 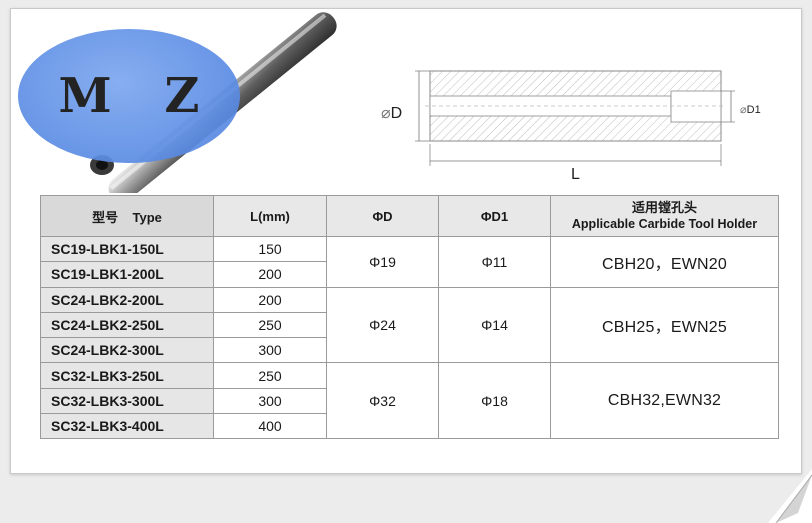 I want to click on holder-cell: CBH32,EWN32, so click(x=664, y=401).